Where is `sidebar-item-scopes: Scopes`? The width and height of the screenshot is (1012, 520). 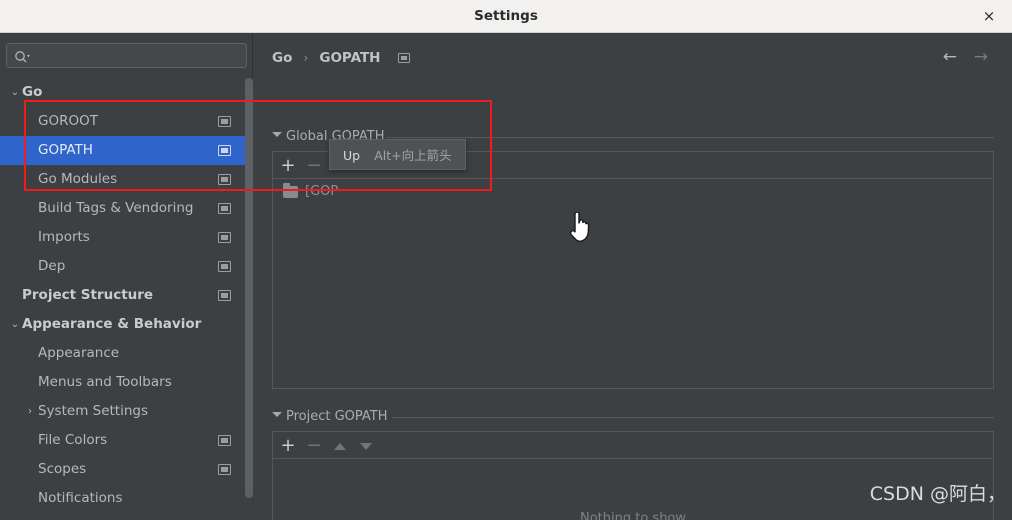
sidebar-item-scopes: Scopes is located at coordinates (122, 469).